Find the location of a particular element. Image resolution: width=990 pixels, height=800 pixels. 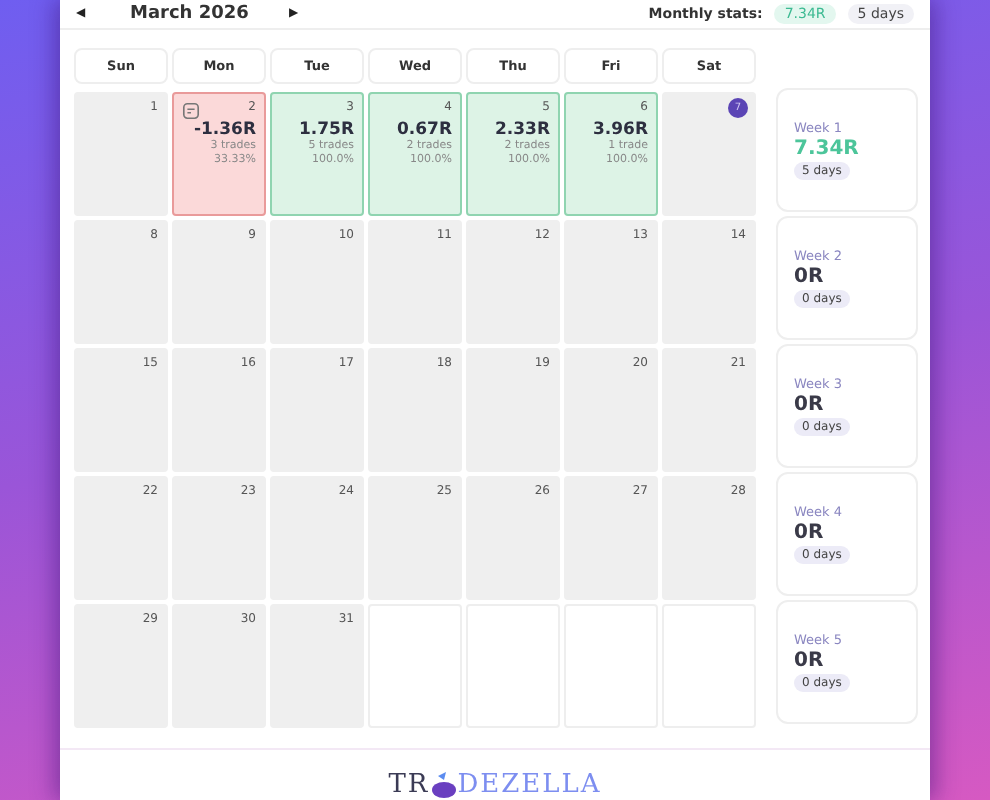

week-total: 7.34R is located at coordinates (826, 149).